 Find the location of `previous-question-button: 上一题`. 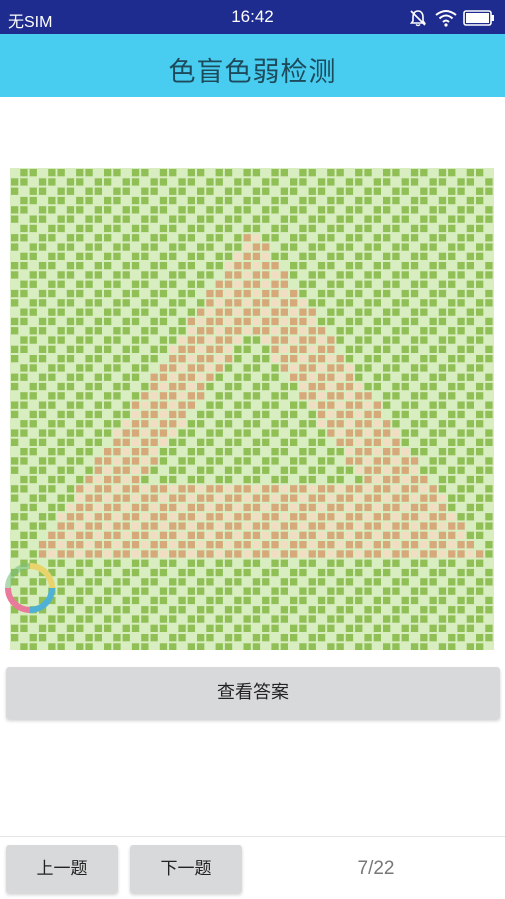

previous-question-button: 上一题 is located at coordinates (62, 869).